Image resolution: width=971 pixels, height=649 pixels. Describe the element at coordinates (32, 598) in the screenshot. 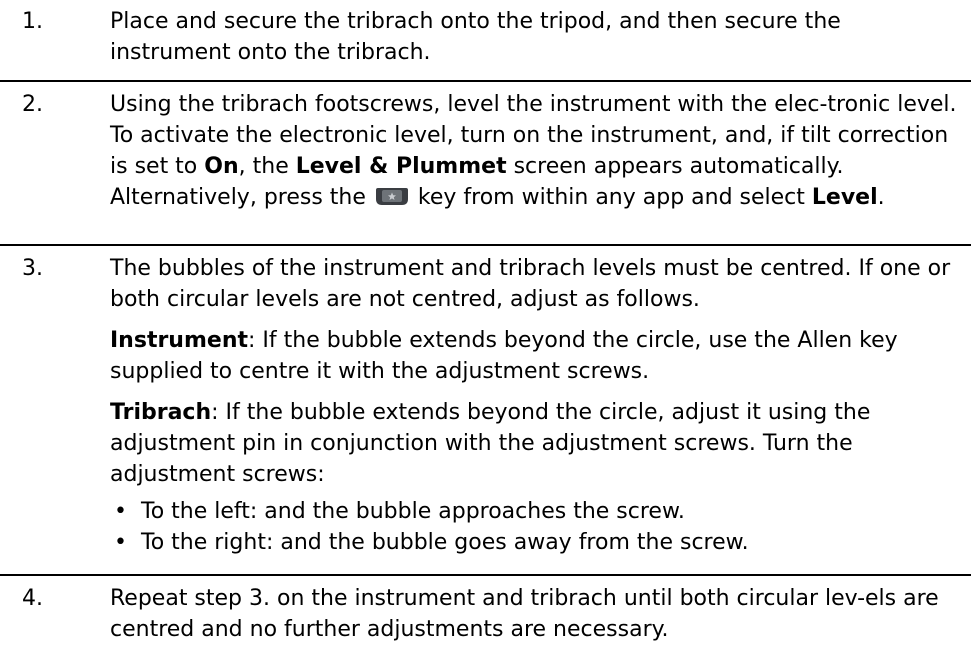

I see `step-number: 4.` at that location.